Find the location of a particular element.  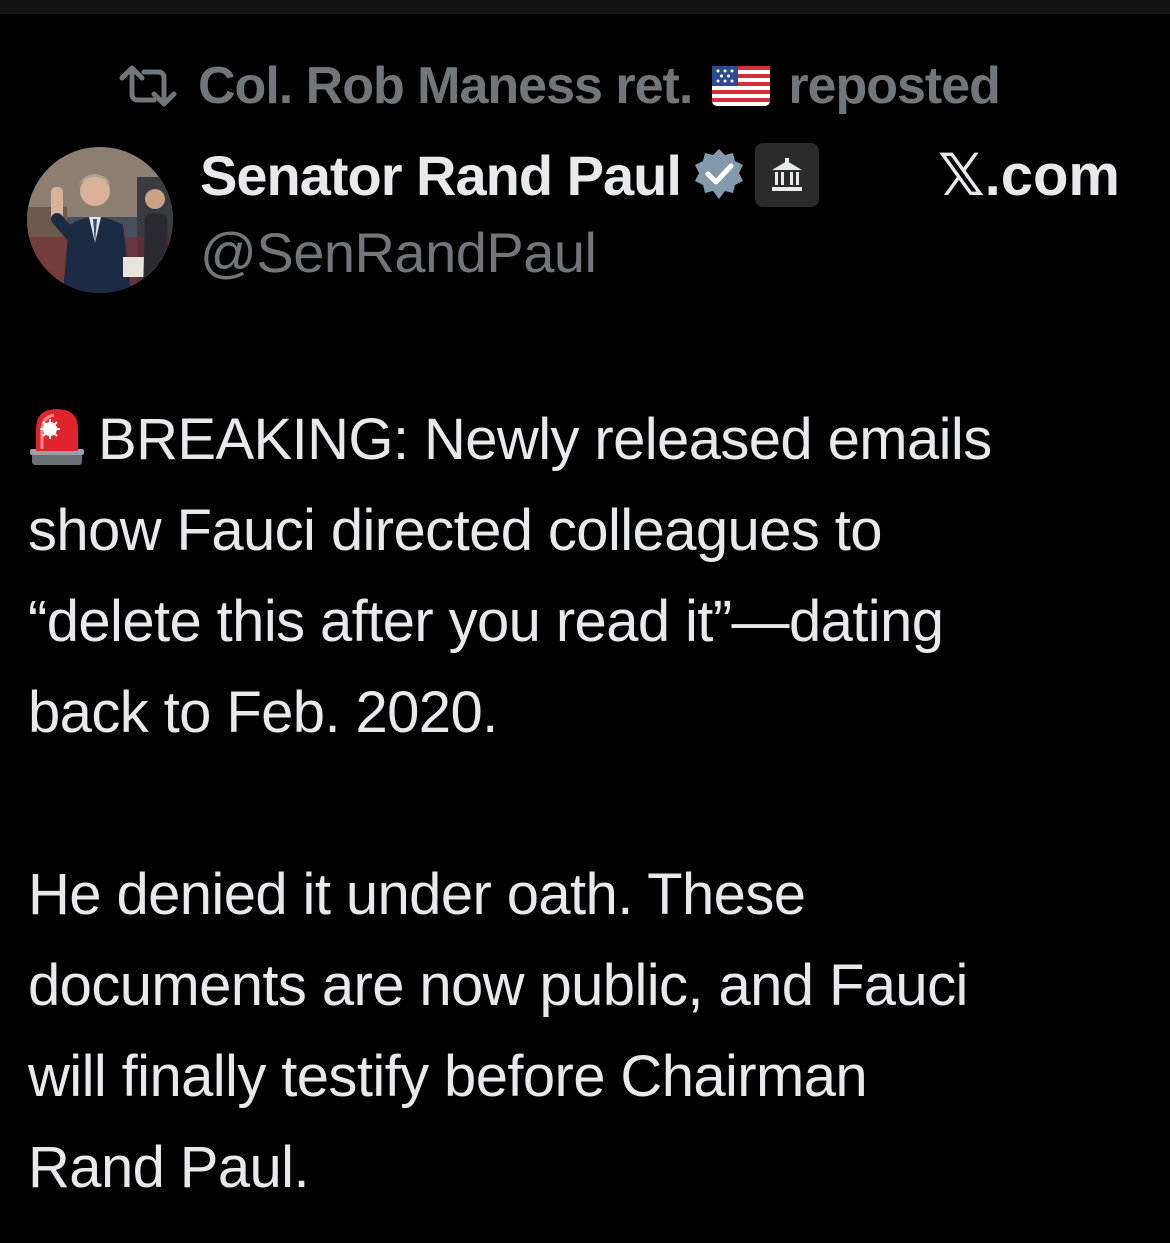

government-building-icon is located at coordinates (786, 175).